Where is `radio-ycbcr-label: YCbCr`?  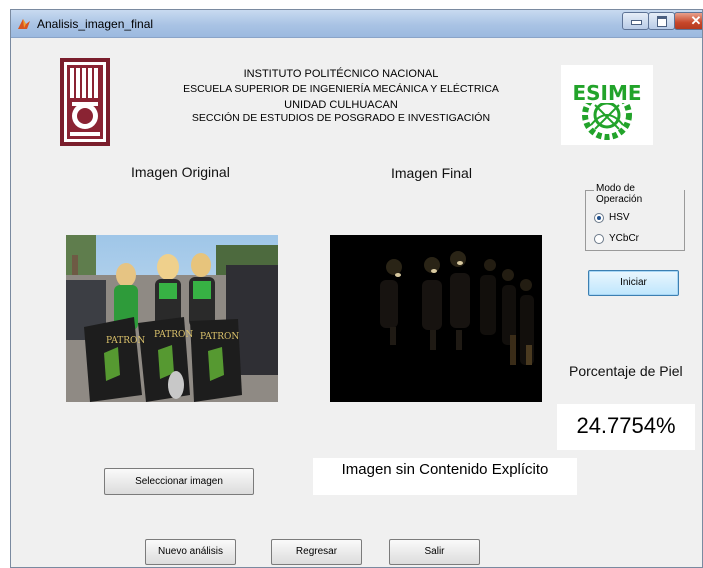 radio-ycbcr-label: YCbCr is located at coordinates (624, 238).